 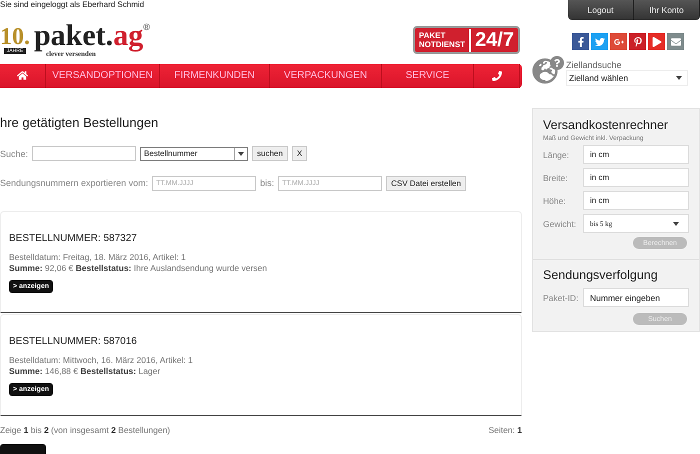 What do you see at coordinates (267, 183) in the screenshot?
I see `date-to-label: bis:` at bounding box center [267, 183].